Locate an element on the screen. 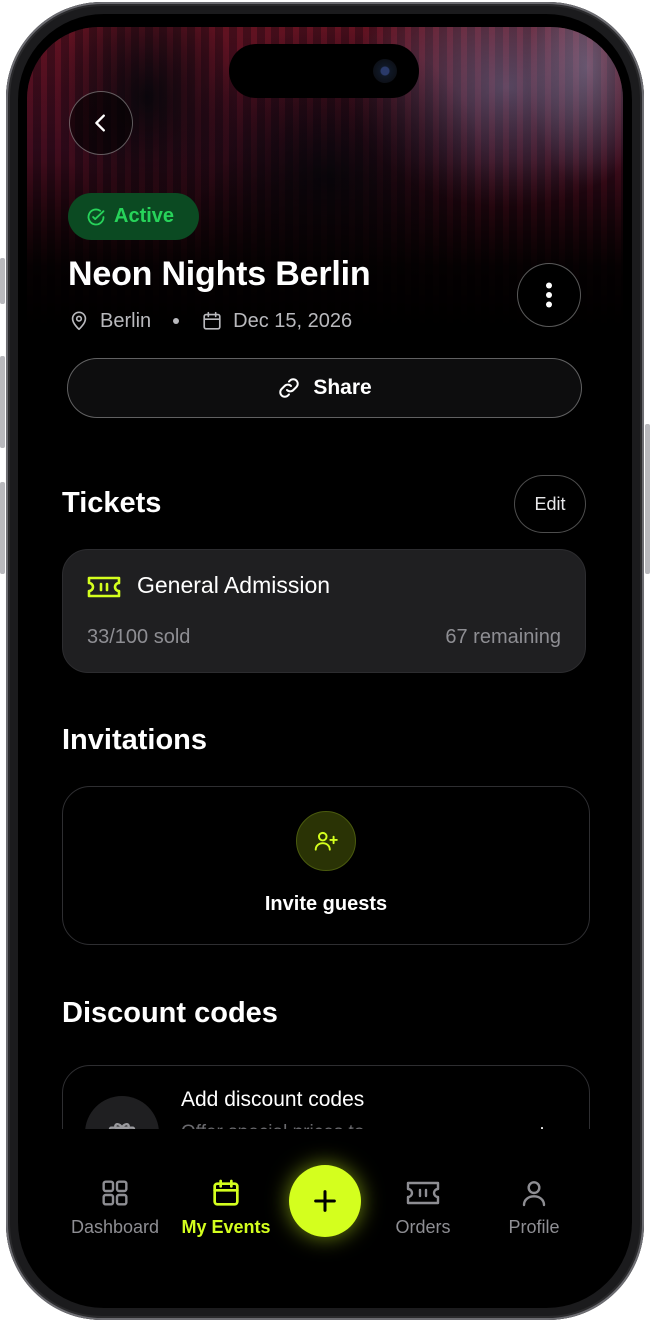 This screenshot has height=1322, width=650. invitations-section-title: Invitations is located at coordinates (135, 740).